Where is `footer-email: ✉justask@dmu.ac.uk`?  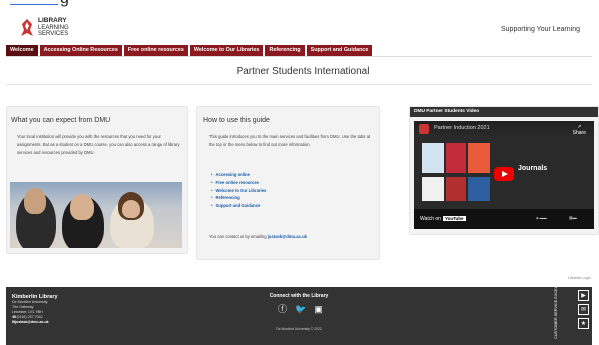 footer-email: ✉justask@dmu.ac.uk is located at coordinates (35, 322).